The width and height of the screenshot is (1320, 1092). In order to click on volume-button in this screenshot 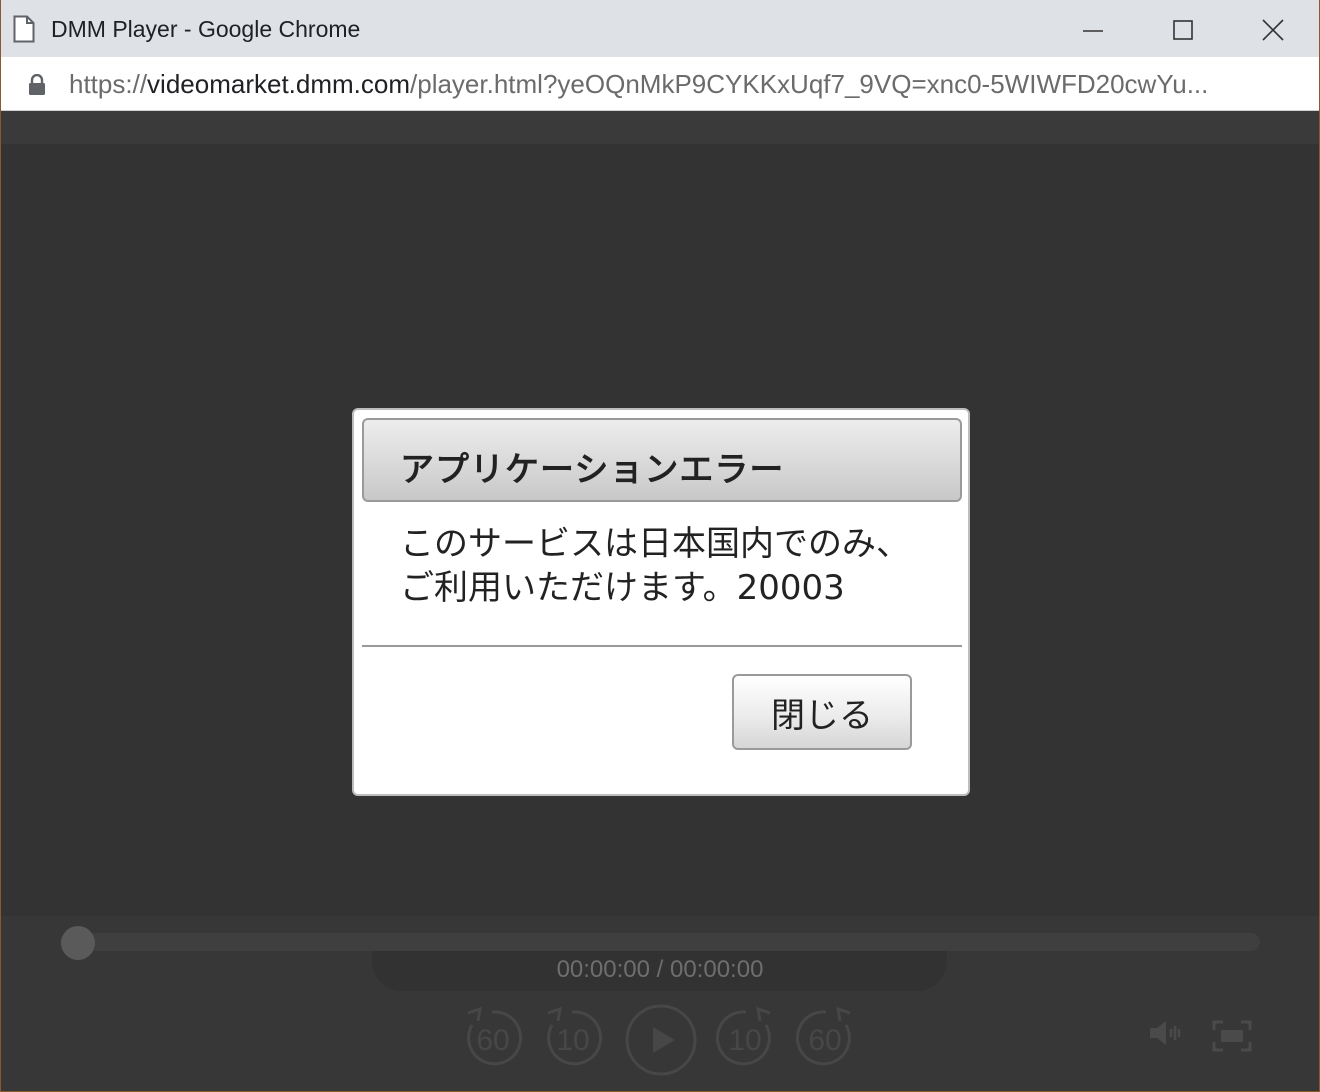, I will do `click(1166, 1033)`.